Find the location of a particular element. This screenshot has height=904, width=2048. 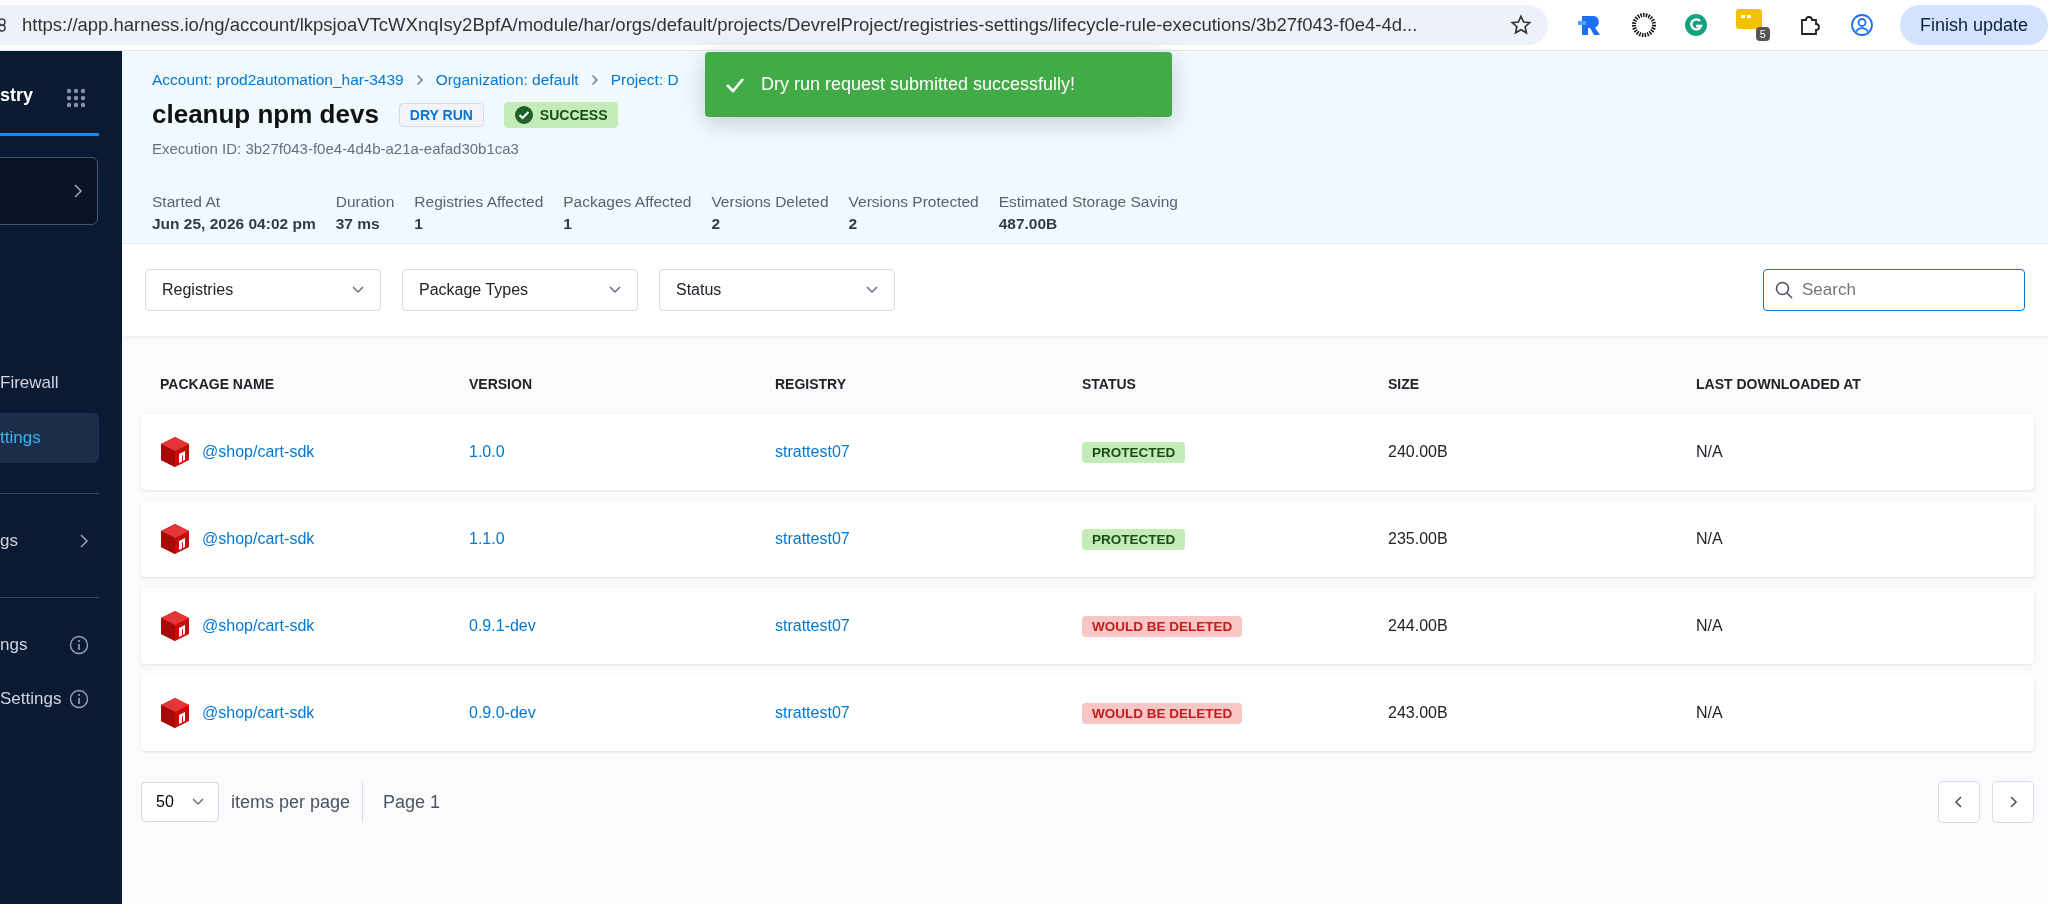

stat-value: 37 ms is located at coordinates (358, 224).